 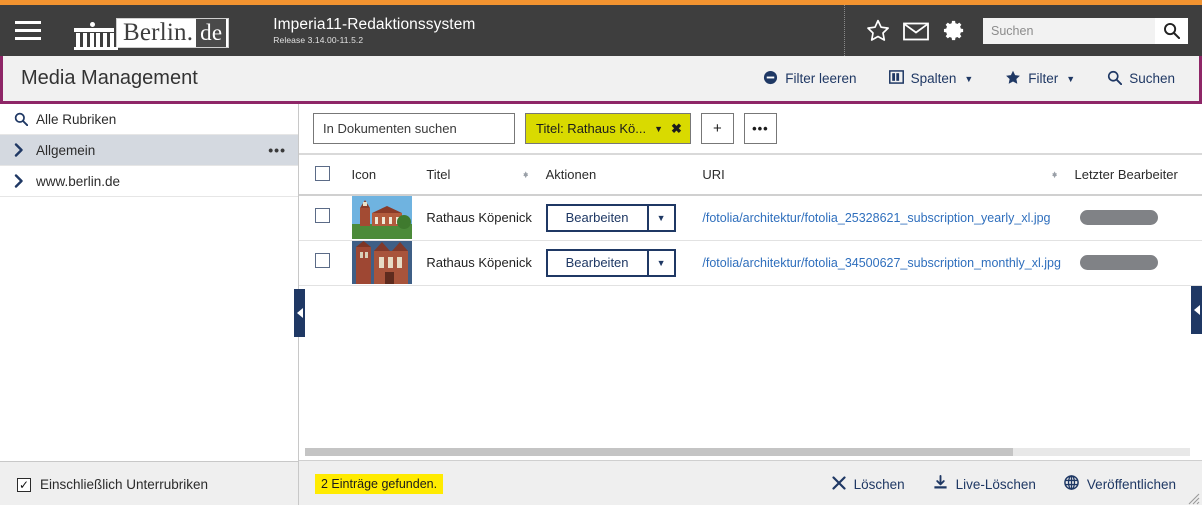 I want to click on footer-actions: Löschen Live-Löschen Veröffentlichen, so click(x=1004, y=484).